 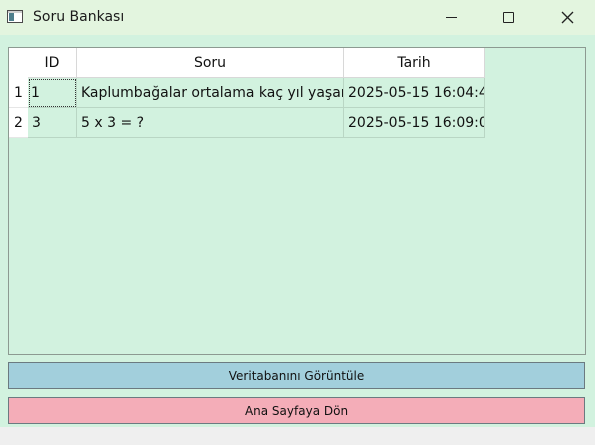 I want to click on minimize-icon, so click(x=451, y=17).